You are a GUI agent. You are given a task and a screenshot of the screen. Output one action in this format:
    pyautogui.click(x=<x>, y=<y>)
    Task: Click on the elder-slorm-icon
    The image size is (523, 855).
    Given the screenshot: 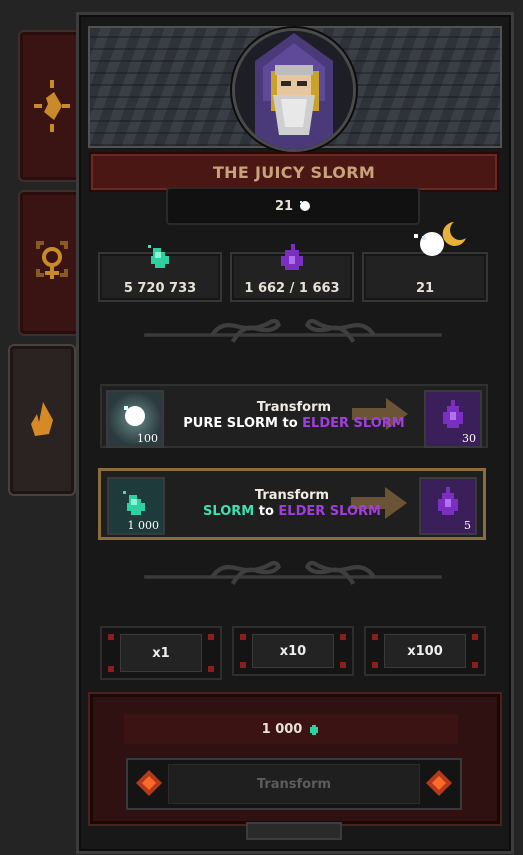 What is the action you would take?
    pyautogui.click(x=292, y=257)
    